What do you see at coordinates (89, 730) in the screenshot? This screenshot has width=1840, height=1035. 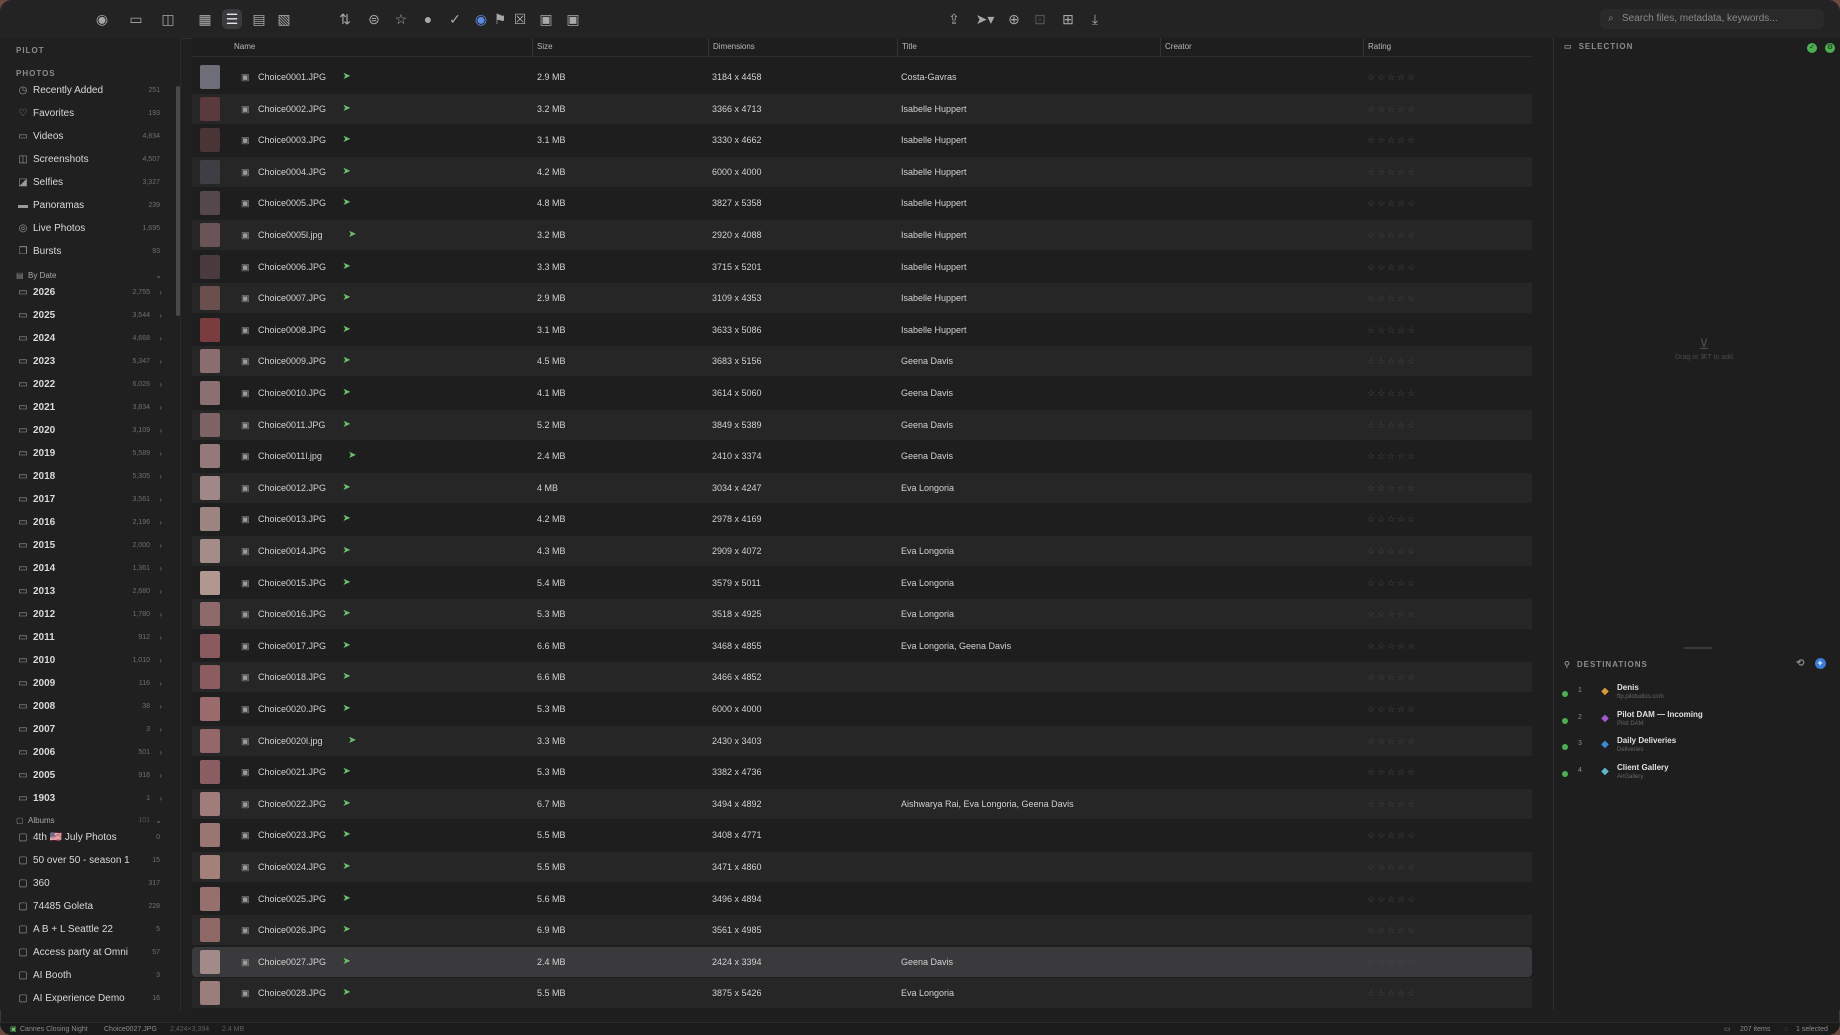 I see `sidebar-year-2007: ▭ 2007 3 ›` at bounding box center [89, 730].